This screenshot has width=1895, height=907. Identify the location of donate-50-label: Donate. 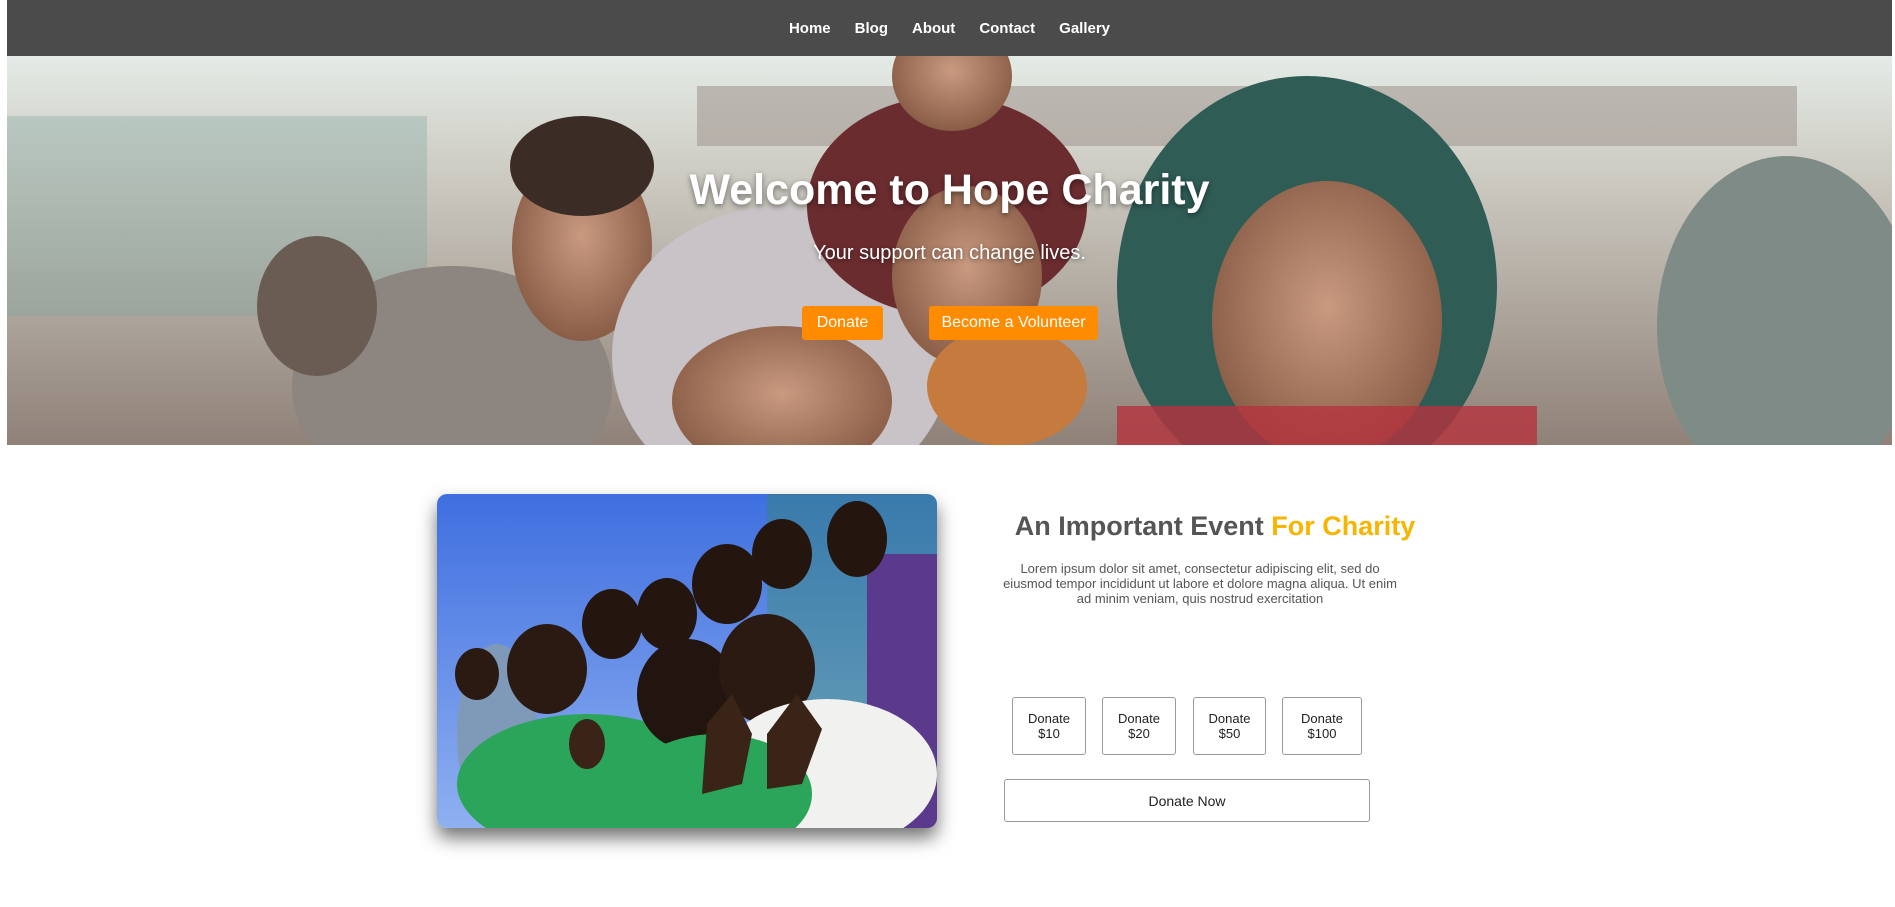
(1229, 718).